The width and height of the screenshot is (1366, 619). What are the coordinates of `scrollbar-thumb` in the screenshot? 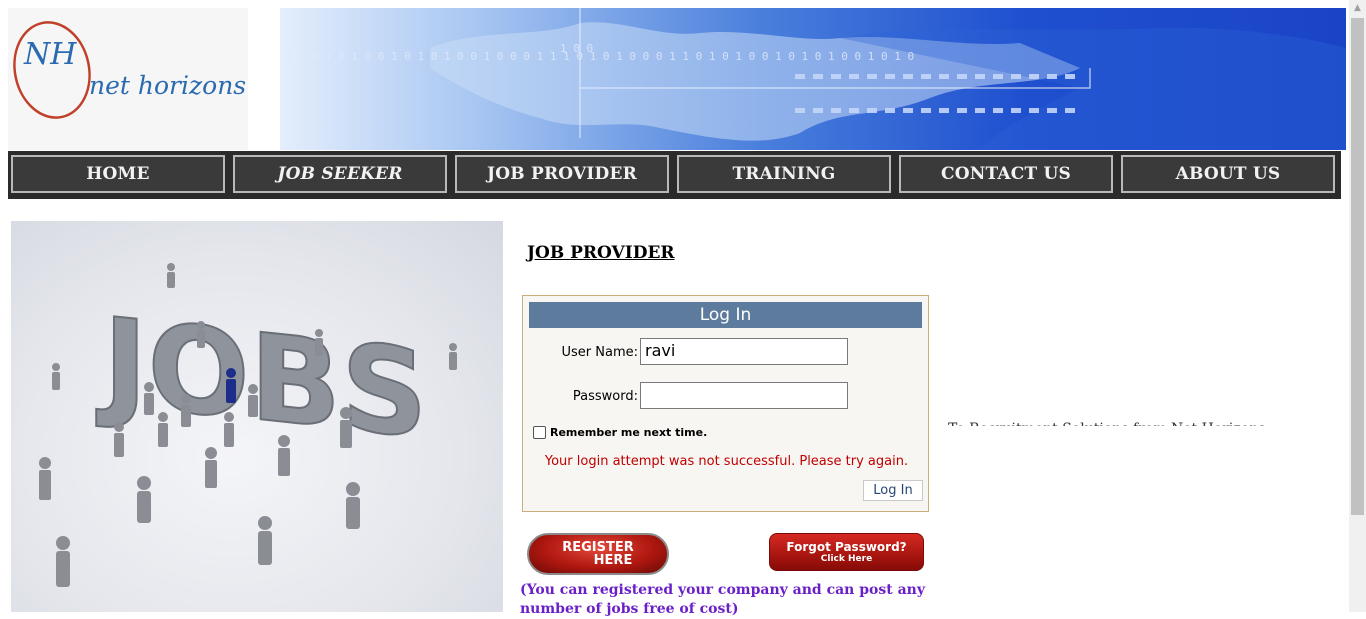 It's located at (1357, 266).